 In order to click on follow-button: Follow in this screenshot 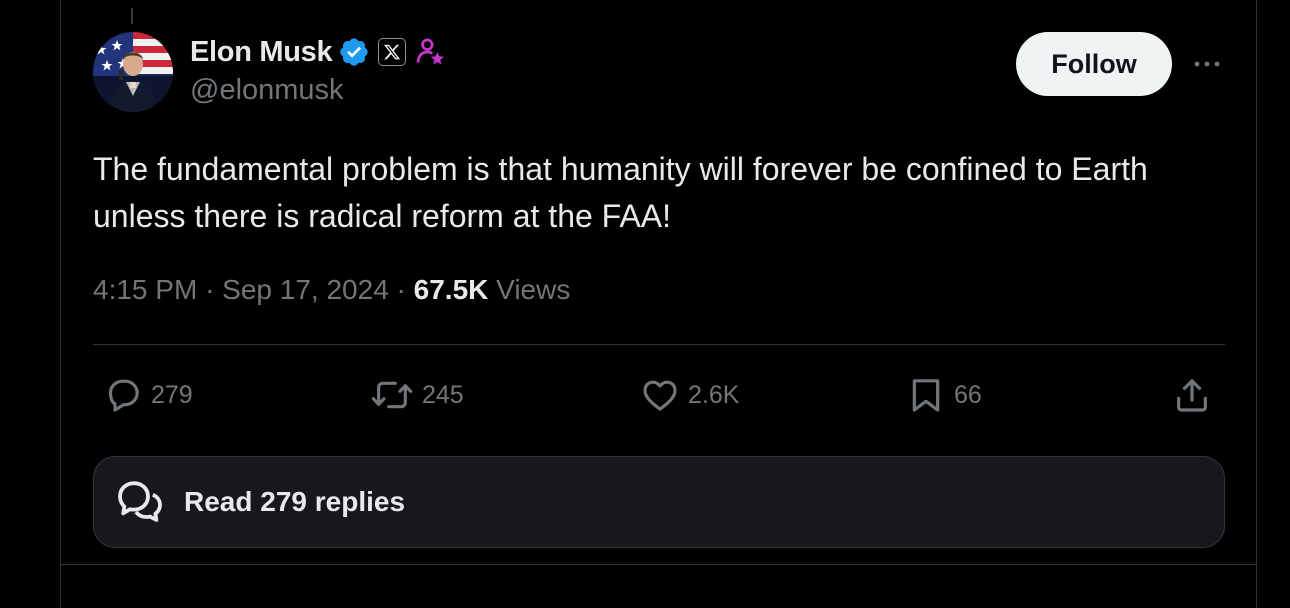, I will do `click(1094, 64)`.